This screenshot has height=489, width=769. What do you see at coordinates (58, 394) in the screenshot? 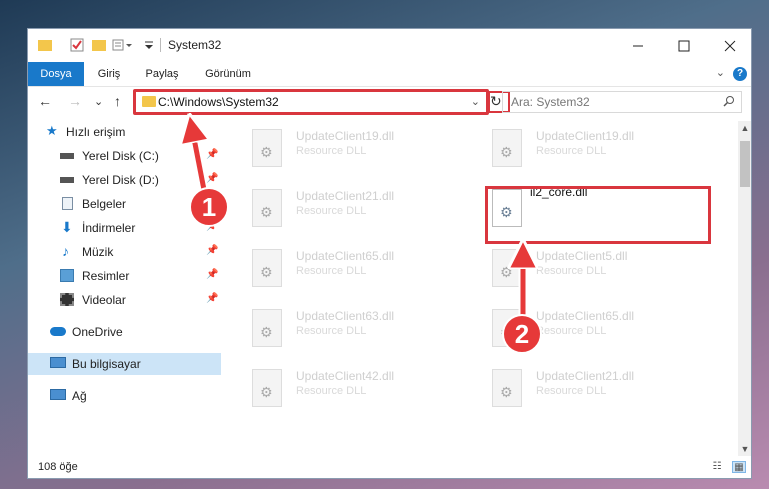
I see `network-icon` at bounding box center [58, 394].